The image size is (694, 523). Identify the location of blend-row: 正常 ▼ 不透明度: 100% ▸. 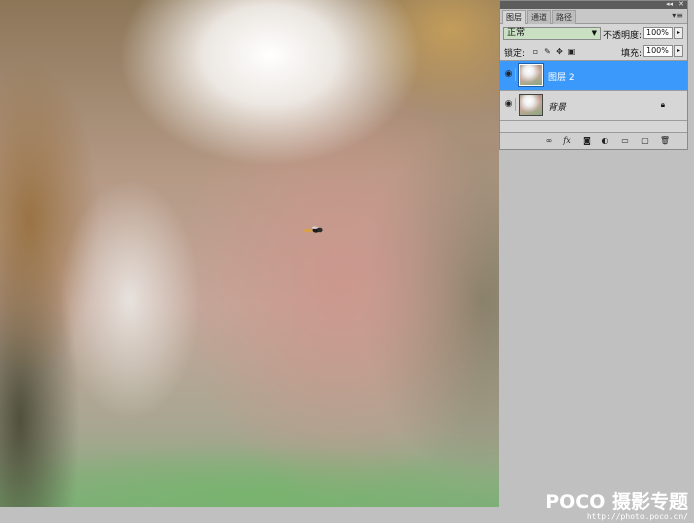
(593, 34).